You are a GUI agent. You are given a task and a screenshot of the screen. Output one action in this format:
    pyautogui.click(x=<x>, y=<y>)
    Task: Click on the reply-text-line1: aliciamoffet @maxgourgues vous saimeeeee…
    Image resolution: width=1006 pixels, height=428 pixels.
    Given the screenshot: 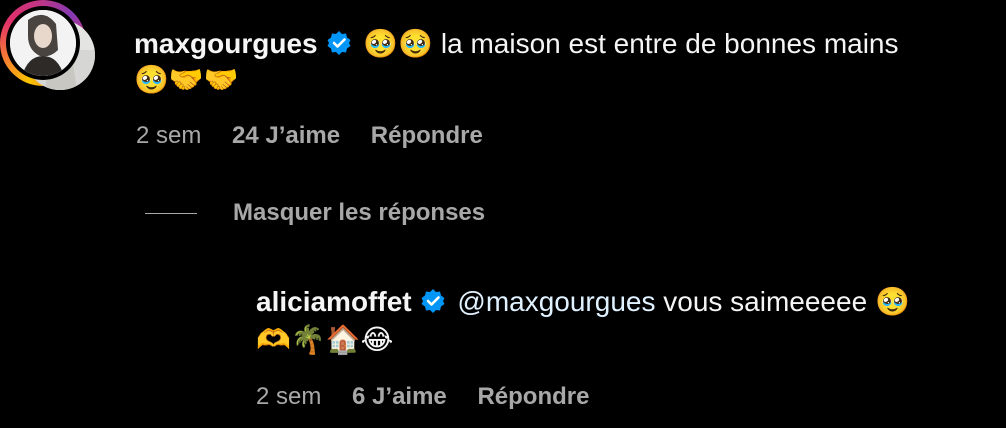 What is the action you would take?
    pyautogui.click(x=583, y=302)
    